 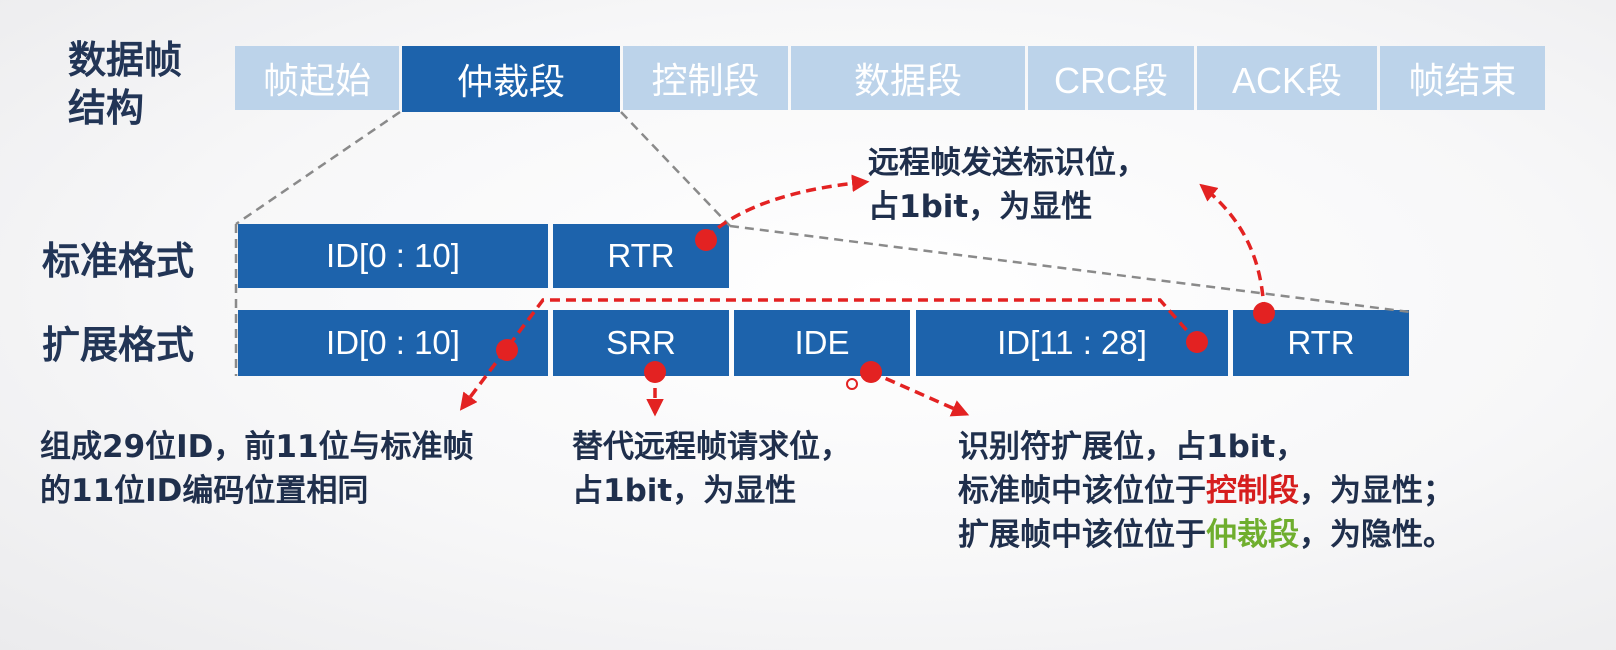 What do you see at coordinates (257, 469) in the screenshot?
I see `note-id-composition: 组成29位ID，前11位与标准帧 的11位ID编码位置相同` at bounding box center [257, 469].